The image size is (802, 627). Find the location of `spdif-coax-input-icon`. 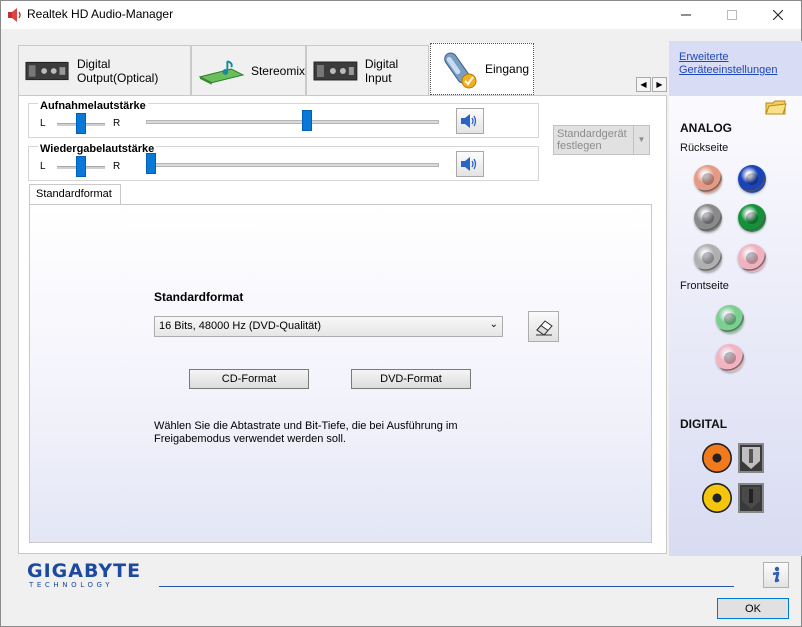

spdif-coax-input-icon is located at coordinates (717, 498).